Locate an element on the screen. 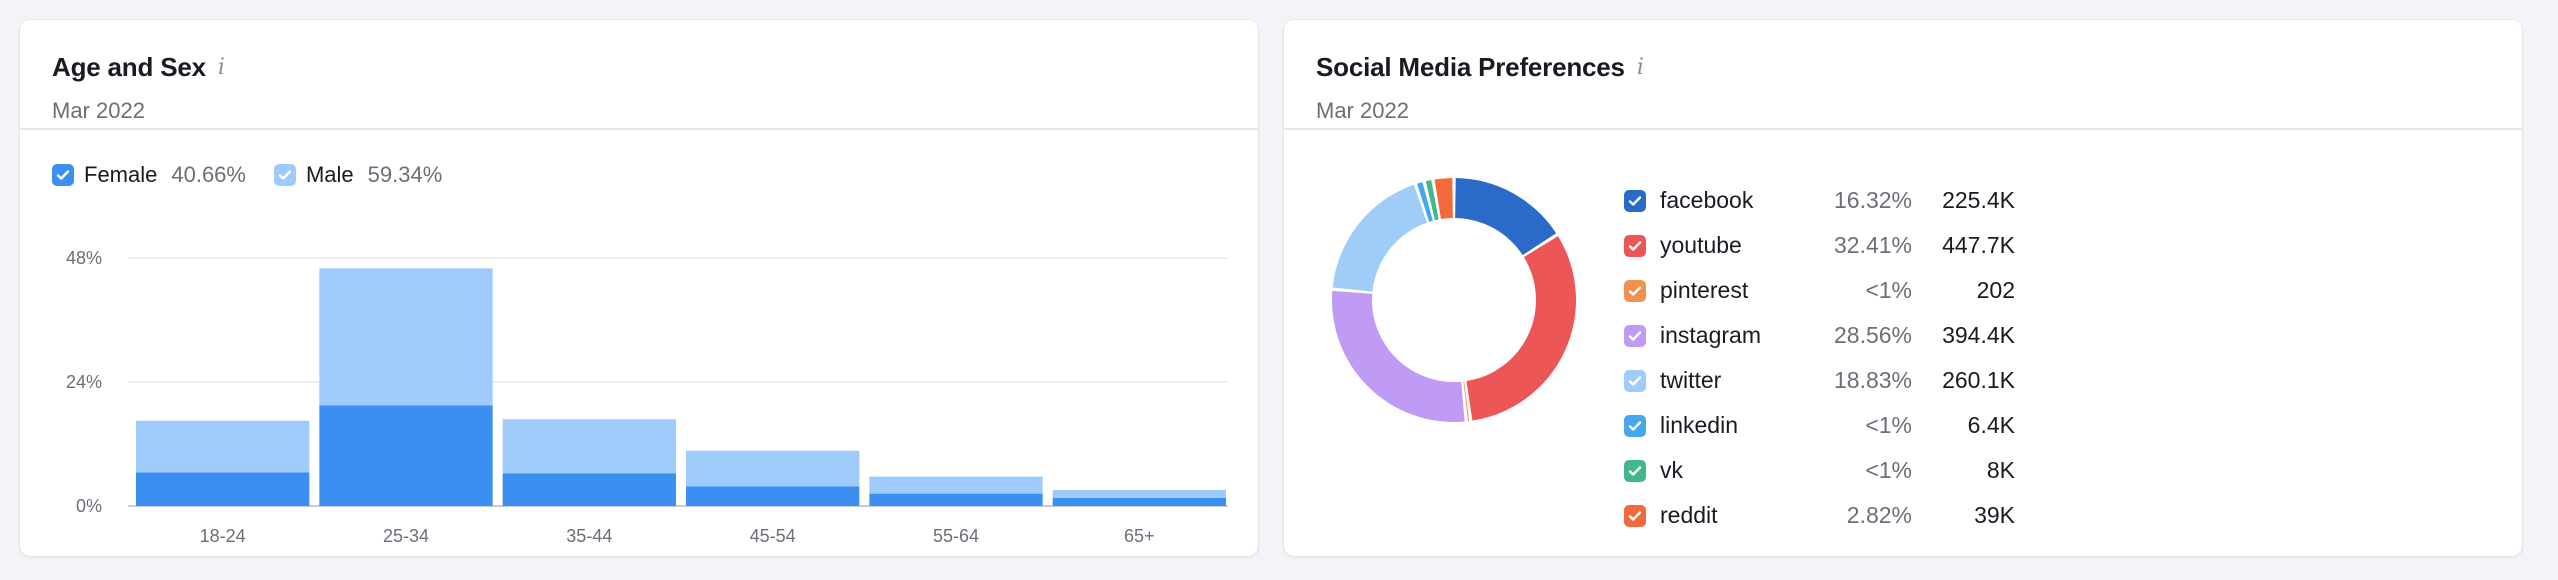 The height and width of the screenshot is (580, 2558). legend-female-label: Female is located at coordinates (121, 174).